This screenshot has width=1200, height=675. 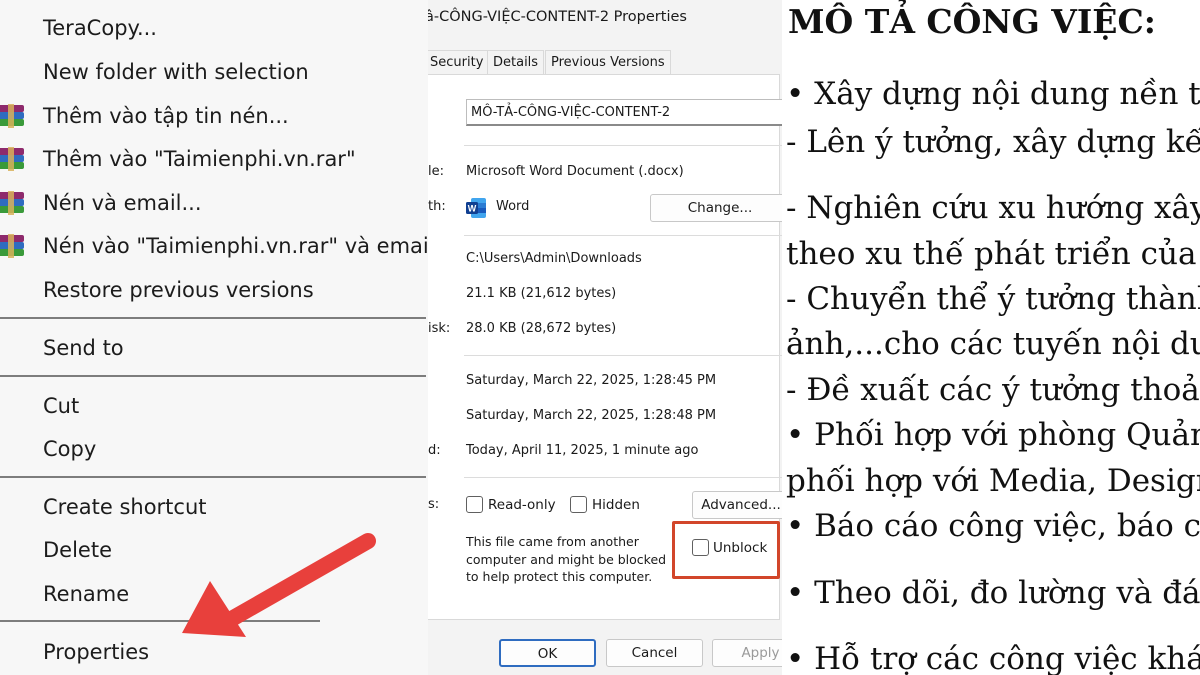 I want to click on document-line: - Đề xuất các ý tưởng thoả, so click(x=993, y=390).